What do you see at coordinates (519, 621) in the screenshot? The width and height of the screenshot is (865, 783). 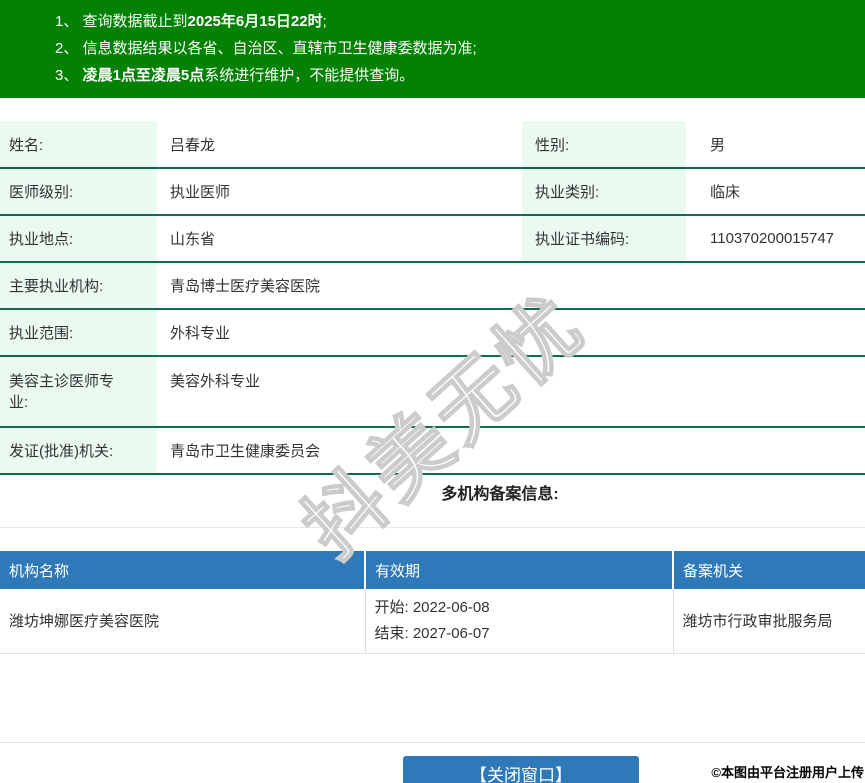 I see `validity-cell: 开始: 2022-06-08 结束: 2027-06-07` at bounding box center [519, 621].